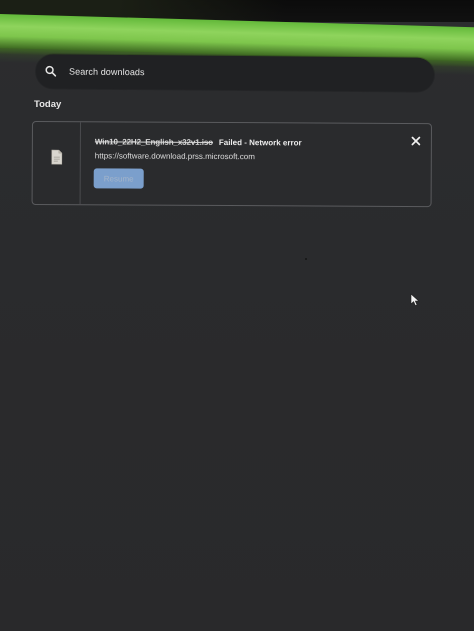 Image resolution: width=474 pixels, height=631 pixels. I want to click on remove-download-button, so click(416, 141).